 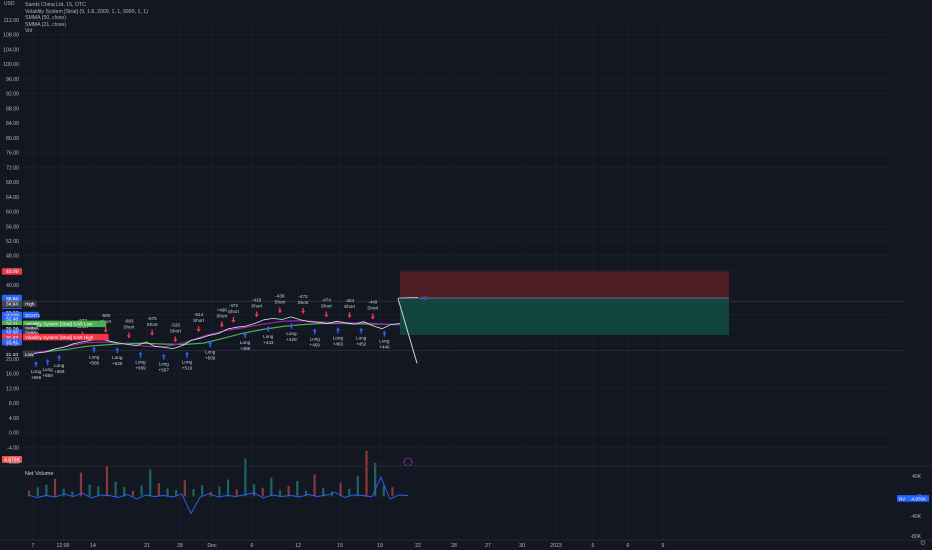 What do you see at coordinates (12, 257) in the screenshot?
I see `y-tick-label: 48.00` at bounding box center [12, 257].